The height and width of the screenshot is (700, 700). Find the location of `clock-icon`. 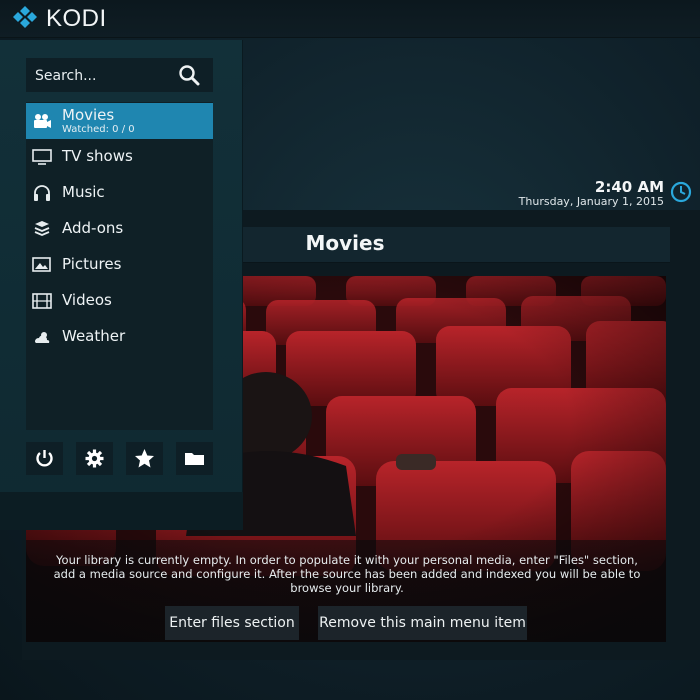

clock-icon is located at coordinates (681, 192).